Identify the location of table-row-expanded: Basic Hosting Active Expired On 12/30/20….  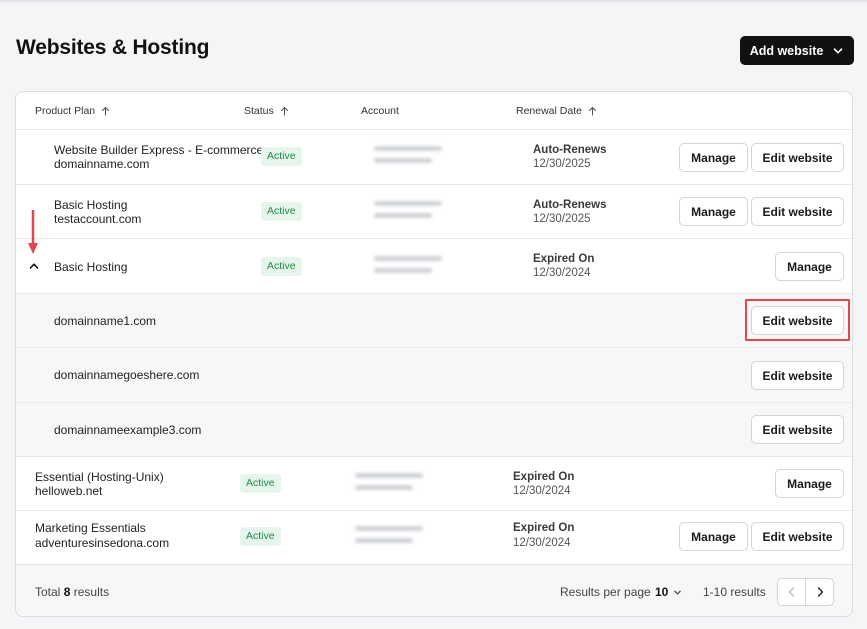
(434, 266).